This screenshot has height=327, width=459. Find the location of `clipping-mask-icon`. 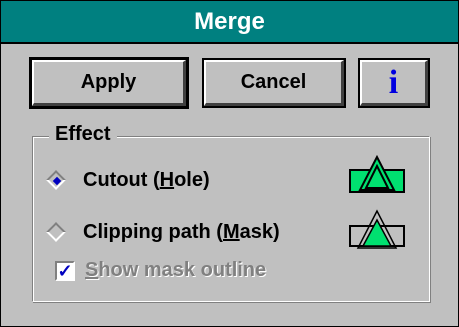

clipping-mask-icon is located at coordinates (377, 229).